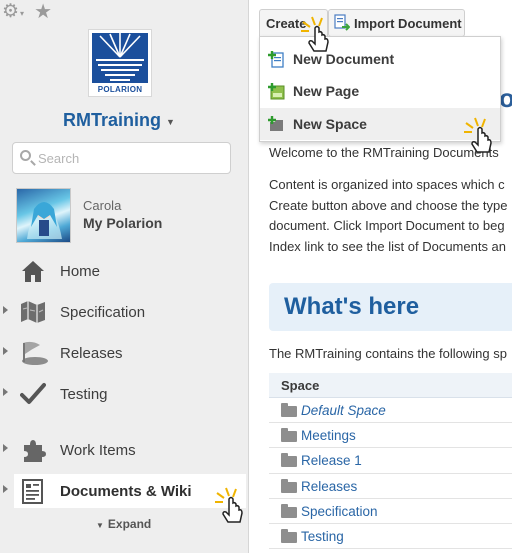 The height and width of the screenshot is (553, 512). Describe the element at coordinates (91, 353) in the screenshot. I see `sidebar-item-label: Releases` at that location.